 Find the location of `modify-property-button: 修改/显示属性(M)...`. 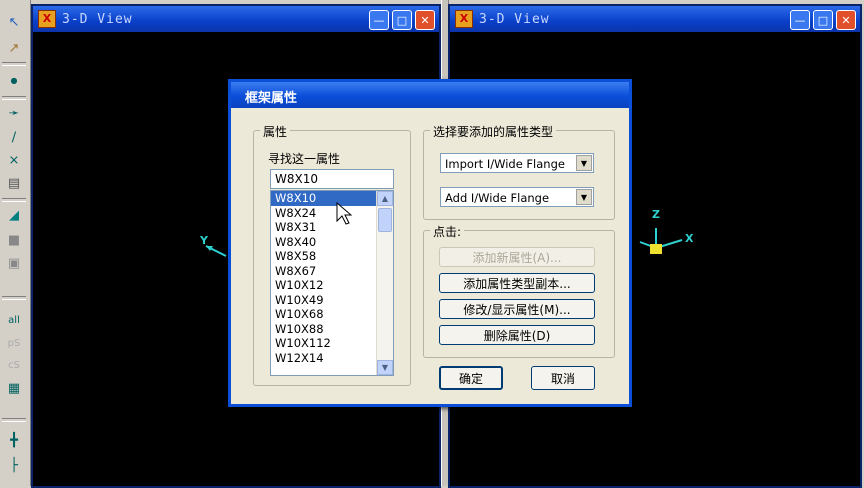

modify-property-button: 修改/显示属性(M)... is located at coordinates (517, 309).